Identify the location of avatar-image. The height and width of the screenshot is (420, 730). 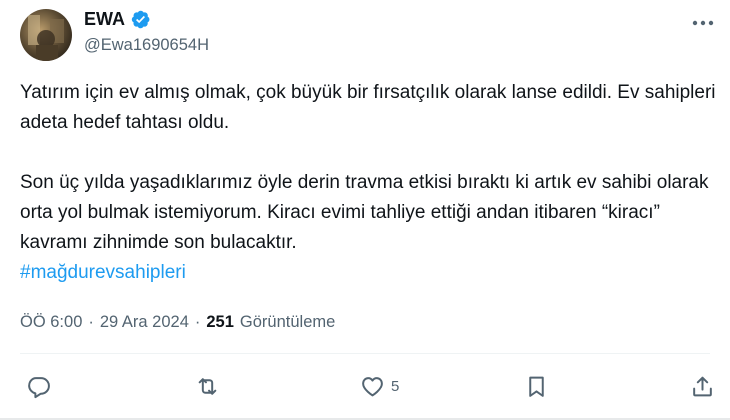
(46, 35).